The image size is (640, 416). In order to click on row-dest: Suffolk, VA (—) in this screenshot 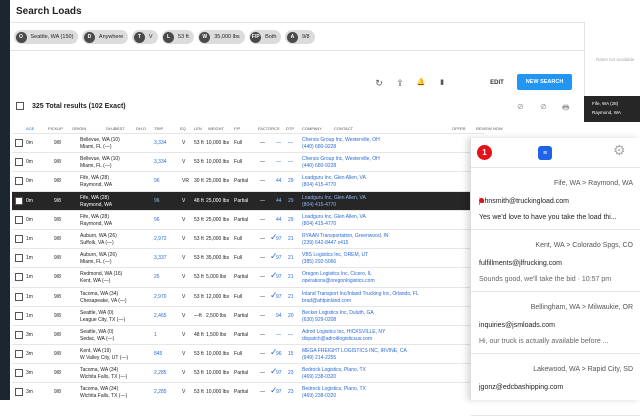, I will do `click(97, 242)`.